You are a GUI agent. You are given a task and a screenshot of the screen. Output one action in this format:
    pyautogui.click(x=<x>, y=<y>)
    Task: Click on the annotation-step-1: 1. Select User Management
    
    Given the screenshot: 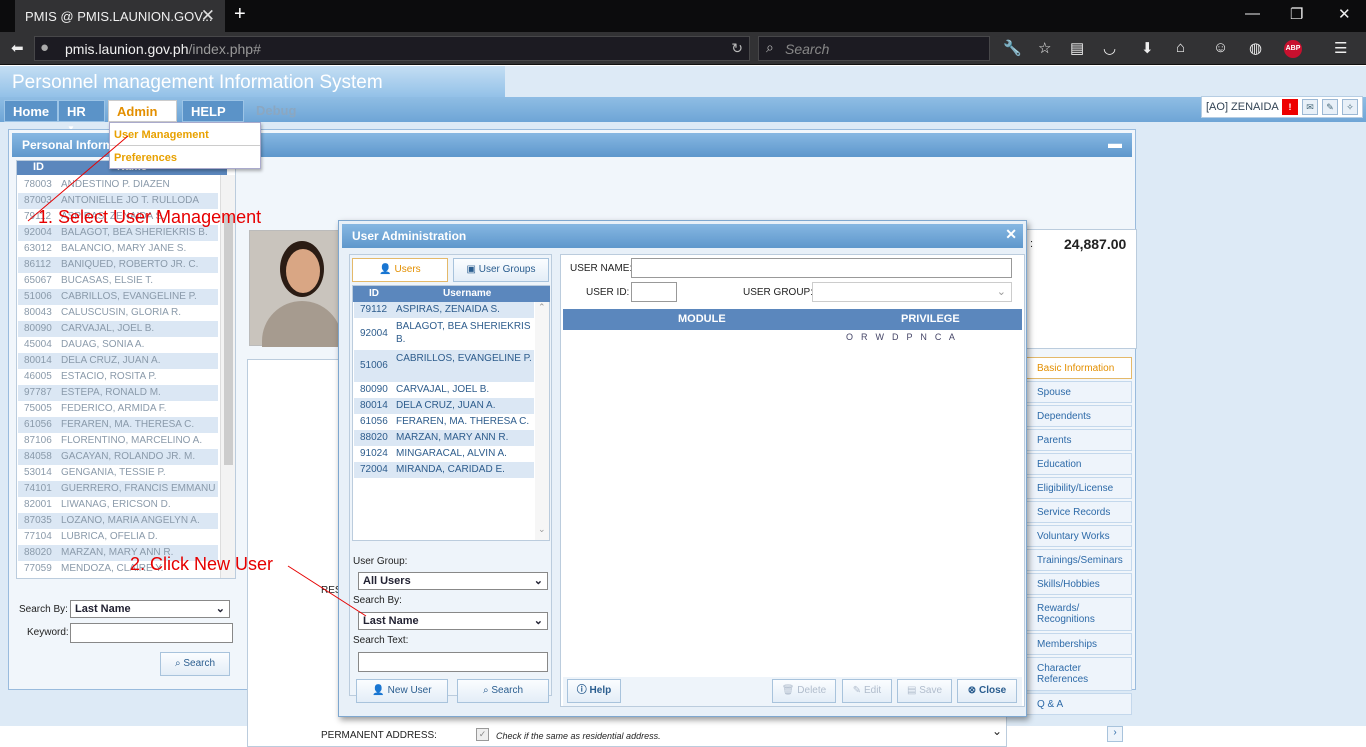 What is the action you would take?
    pyautogui.click(x=150, y=217)
    